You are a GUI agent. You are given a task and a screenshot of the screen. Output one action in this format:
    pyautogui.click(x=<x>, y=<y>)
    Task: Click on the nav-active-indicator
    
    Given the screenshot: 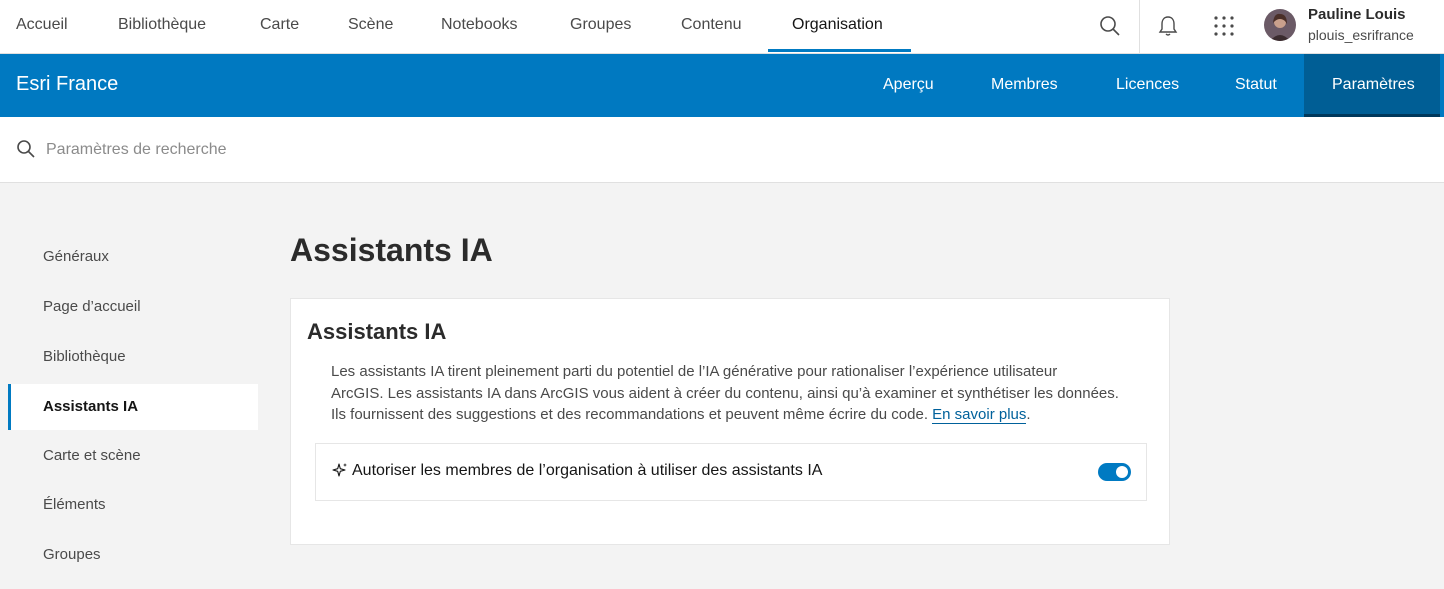 What is the action you would take?
    pyautogui.click(x=839, y=50)
    